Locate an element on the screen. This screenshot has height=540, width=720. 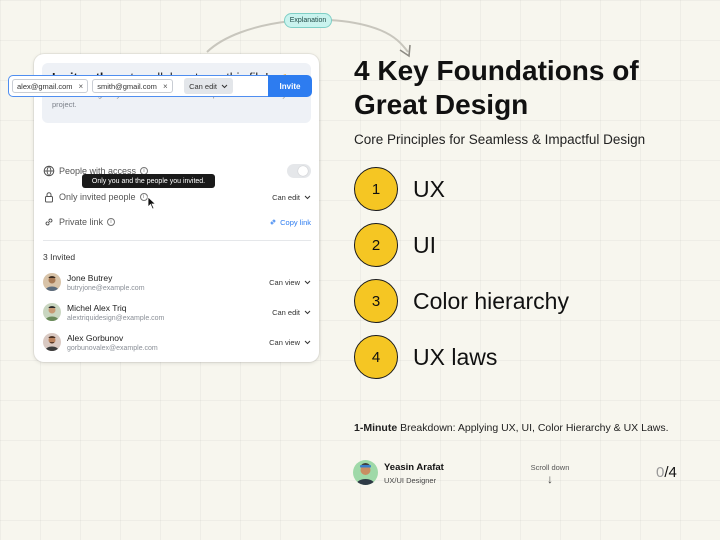
email-chip: smith@gmail.com × is located at coordinates (132, 86).